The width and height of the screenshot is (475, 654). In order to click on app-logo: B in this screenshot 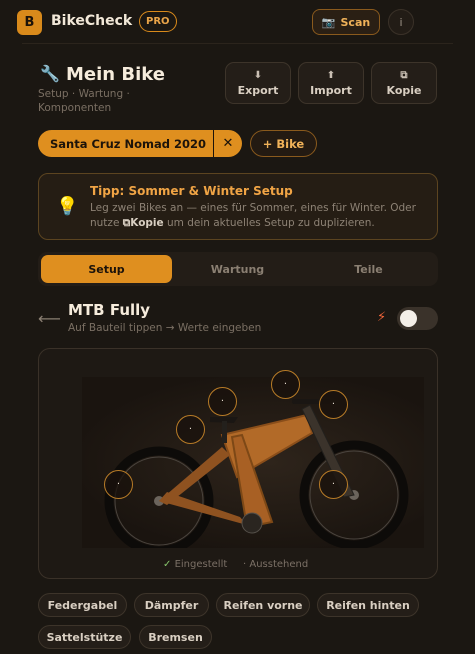, I will do `click(29, 22)`.